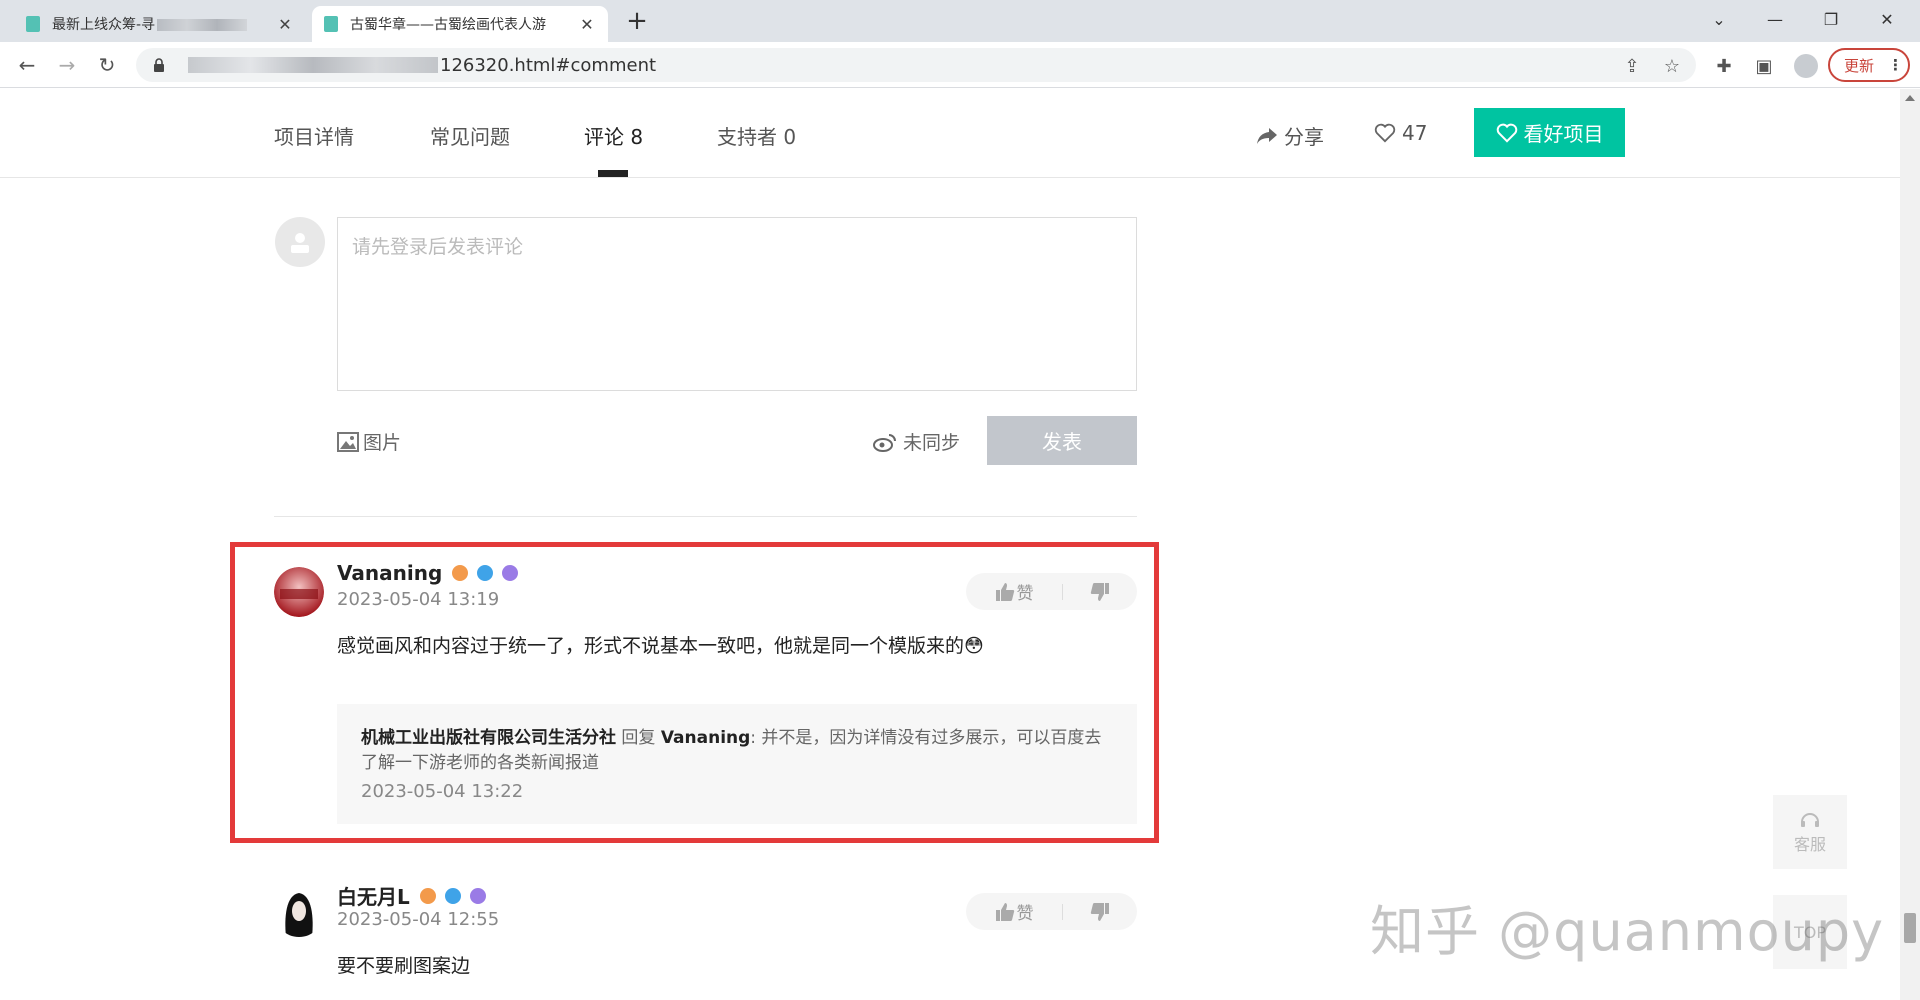  I want to click on restore-icon: ❐, so click(1831, 19).